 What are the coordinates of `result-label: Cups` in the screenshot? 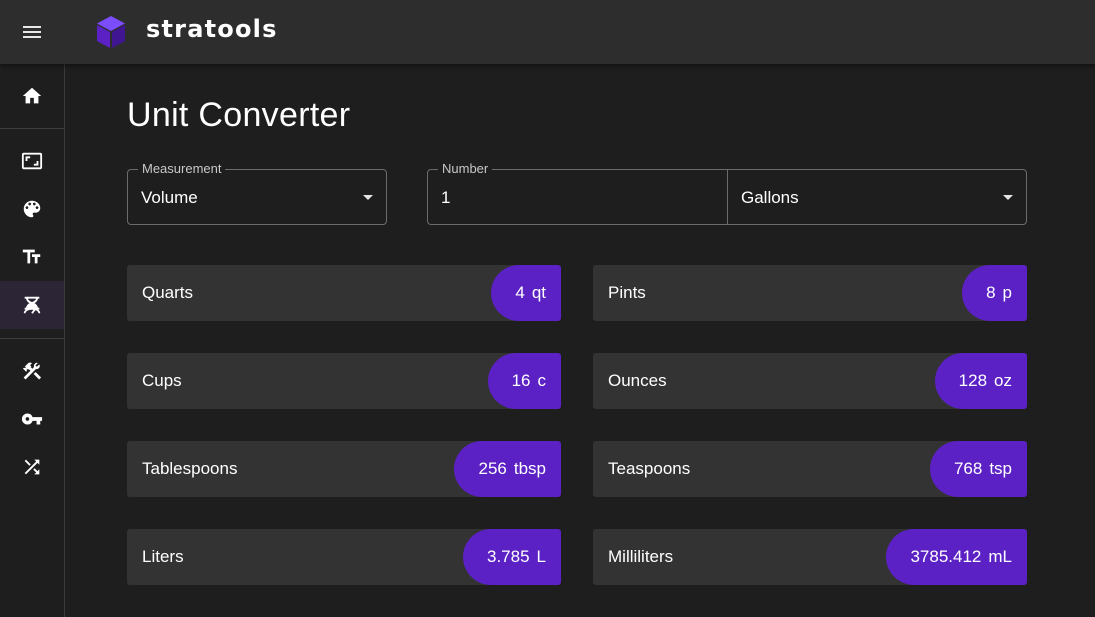 It's located at (162, 380).